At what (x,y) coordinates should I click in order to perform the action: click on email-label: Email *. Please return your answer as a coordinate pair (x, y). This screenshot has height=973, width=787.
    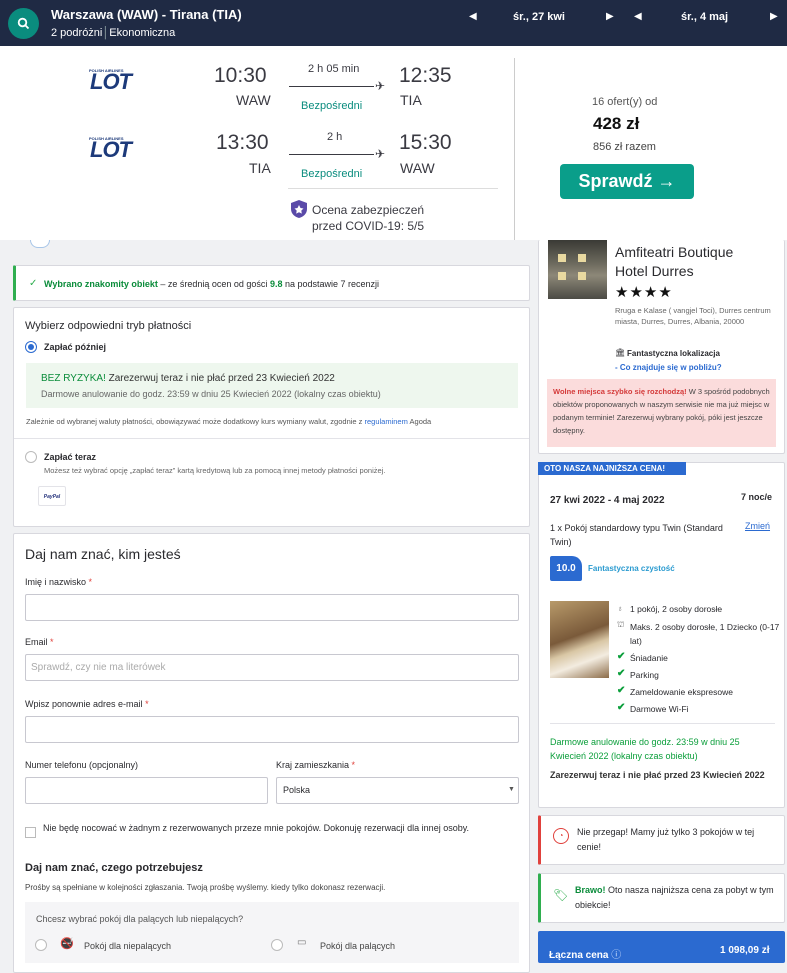
    Looking at the image, I should click on (39, 642).